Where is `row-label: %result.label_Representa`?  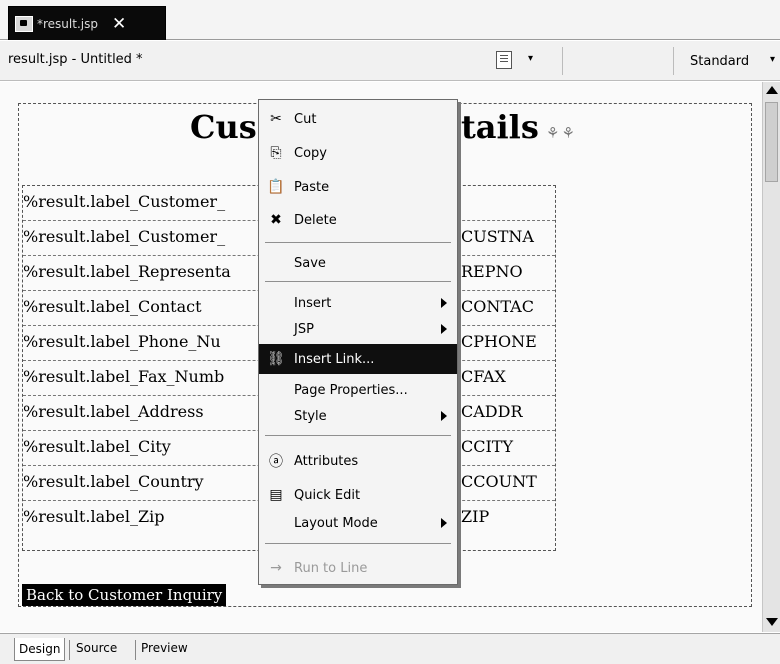 row-label: %result.label_Representa is located at coordinates (127, 271).